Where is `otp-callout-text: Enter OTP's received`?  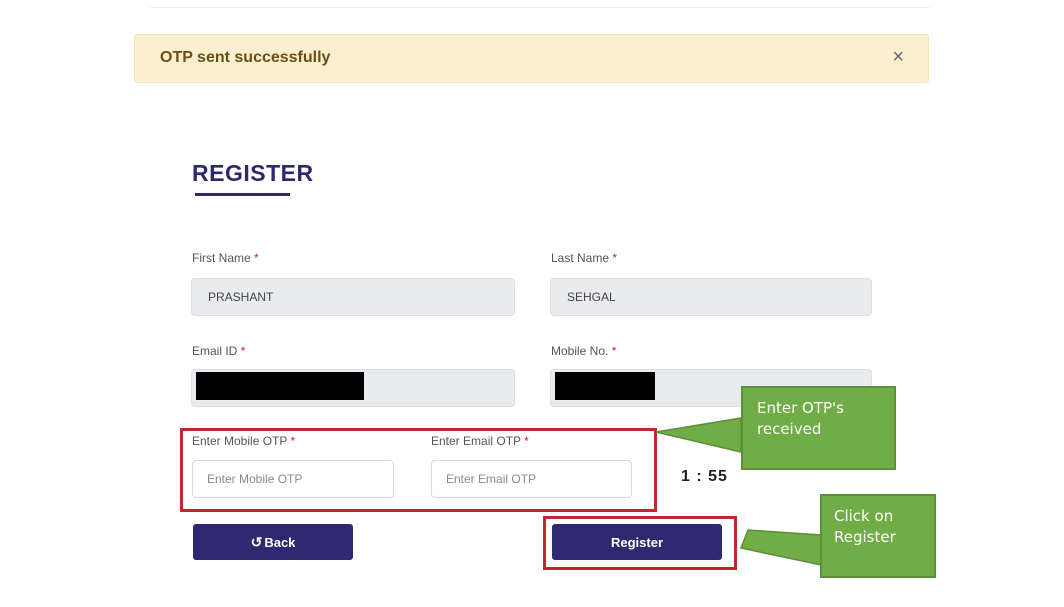
otp-callout-text: Enter OTP's received is located at coordinates (800, 418).